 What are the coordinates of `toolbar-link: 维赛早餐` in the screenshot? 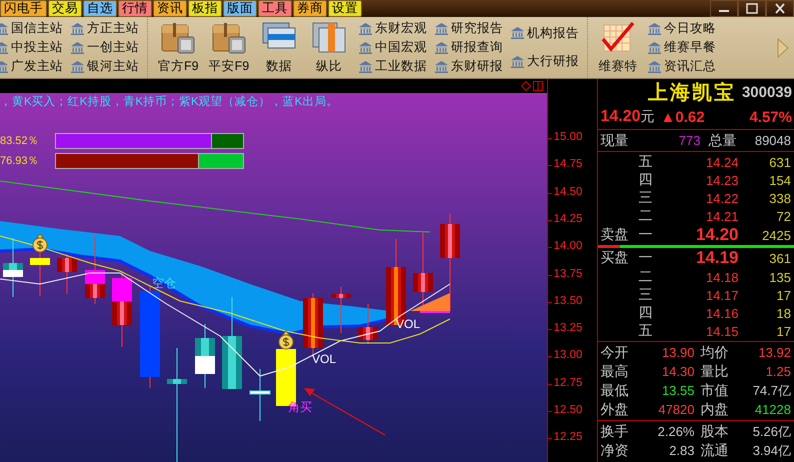 It's located at (682, 47).